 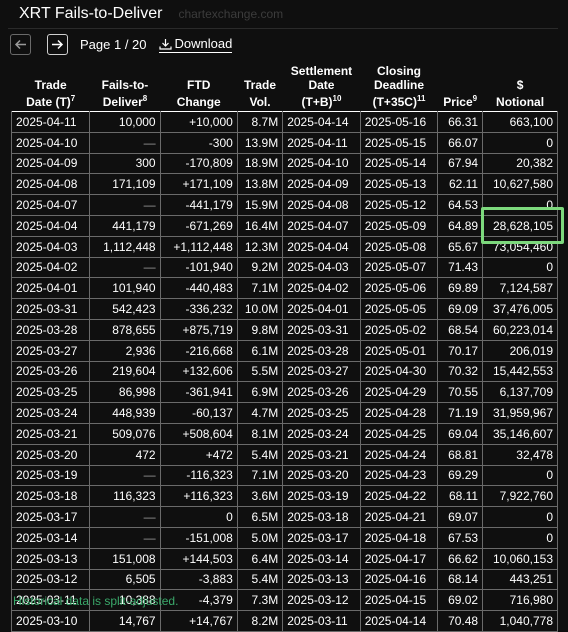 I want to click on cell-closing-deadline: 2025-05-05, so click(x=399, y=309).